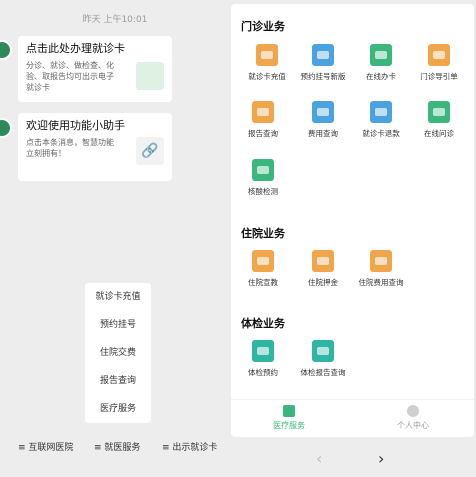 This screenshot has height=477, width=476. I want to click on test-bag-icon, so click(263, 170).